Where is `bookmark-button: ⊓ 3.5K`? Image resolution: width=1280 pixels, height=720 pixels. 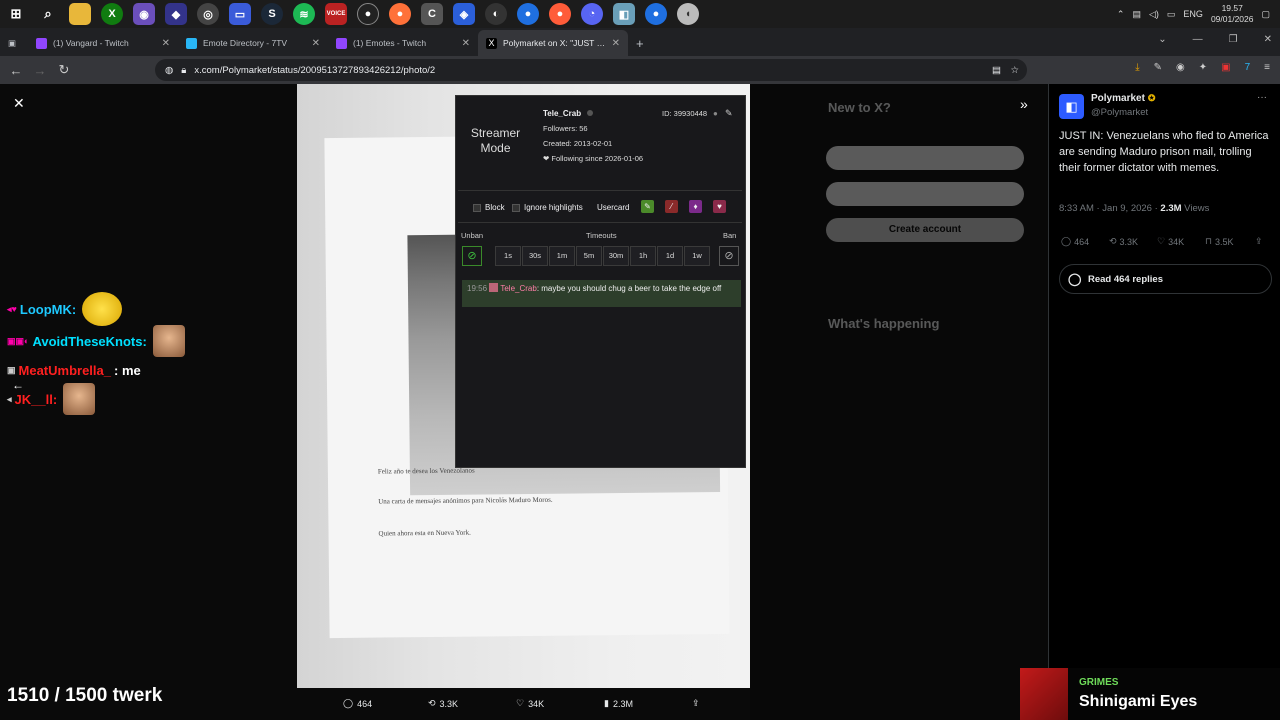 bookmark-button: ⊓ 3.5K is located at coordinates (1219, 241).